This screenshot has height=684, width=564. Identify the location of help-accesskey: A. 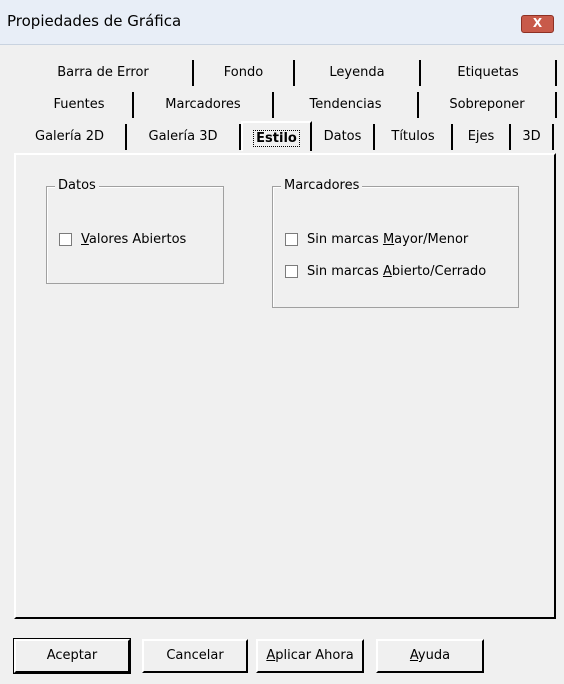
(413, 655).